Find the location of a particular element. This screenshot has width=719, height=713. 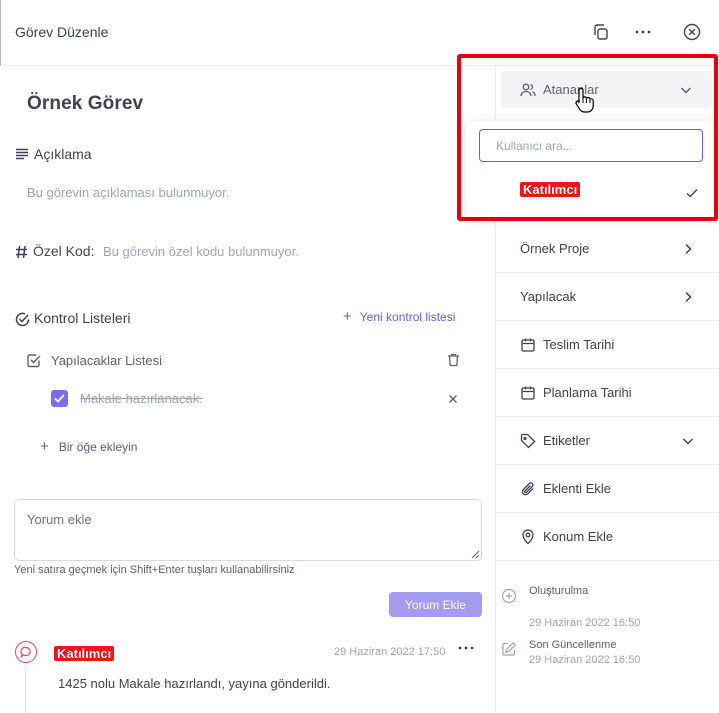

checklist-item-checkbox is located at coordinates (59, 398).